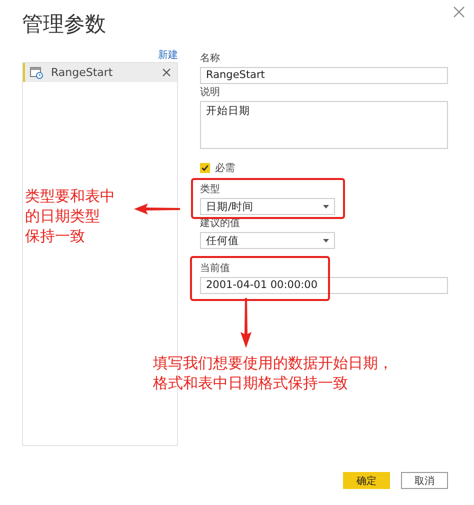 This screenshot has width=474, height=505. I want to click on field-label: 当前值, so click(215, 269).